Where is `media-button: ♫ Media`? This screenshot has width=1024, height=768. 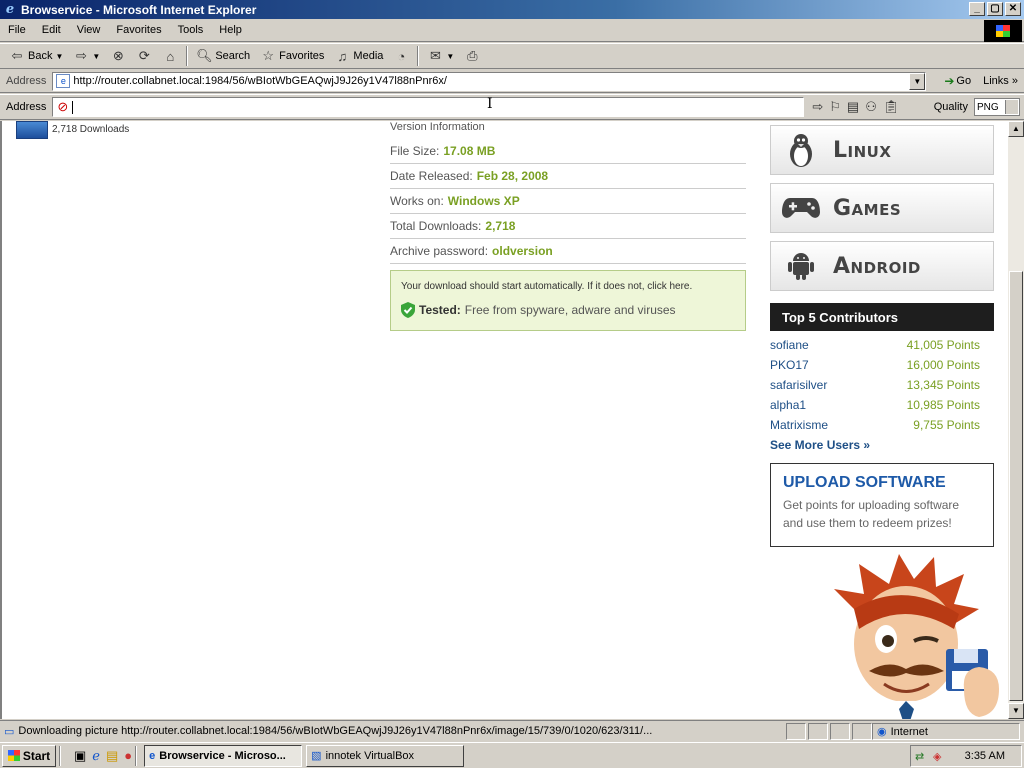 media-button: ♫ Media is located at coordinates (358, 56).